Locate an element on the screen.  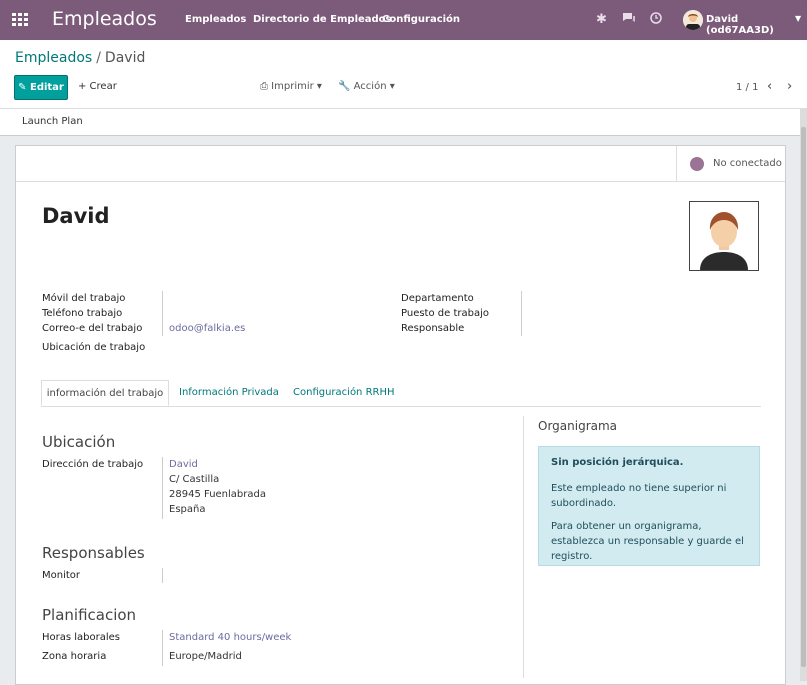
monitor-label: Monitor is located at coordinates (61, 575).